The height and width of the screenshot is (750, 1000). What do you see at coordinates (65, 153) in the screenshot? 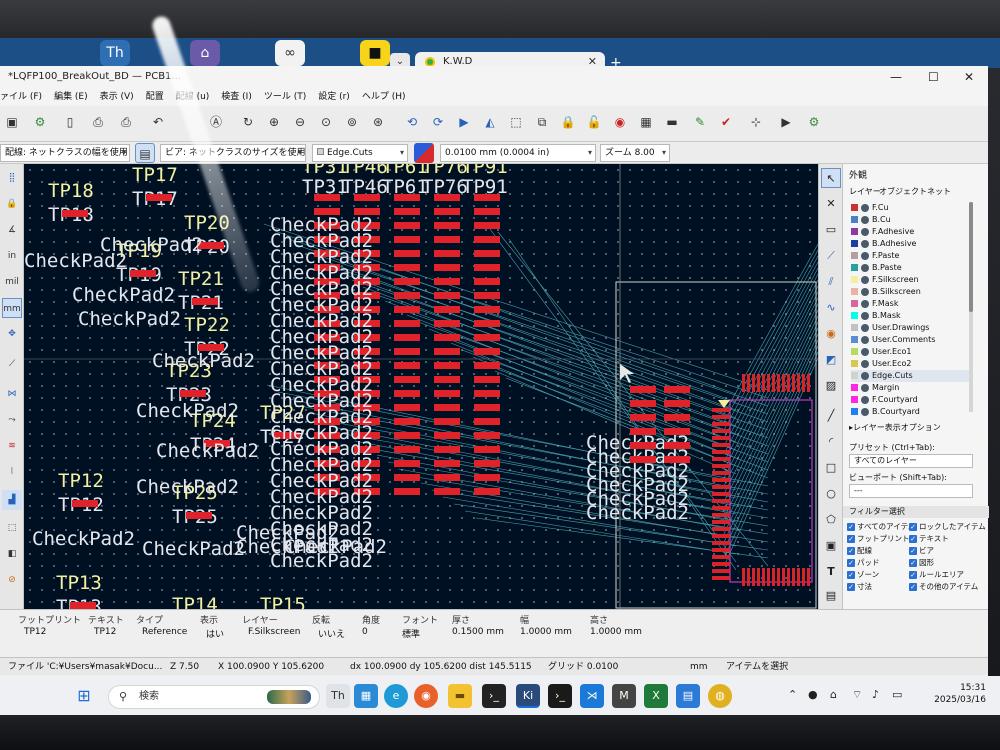
I see `track-width-select: 配線: ネットクラスの幅を使用 ▾` at bounding box center [65, 153].